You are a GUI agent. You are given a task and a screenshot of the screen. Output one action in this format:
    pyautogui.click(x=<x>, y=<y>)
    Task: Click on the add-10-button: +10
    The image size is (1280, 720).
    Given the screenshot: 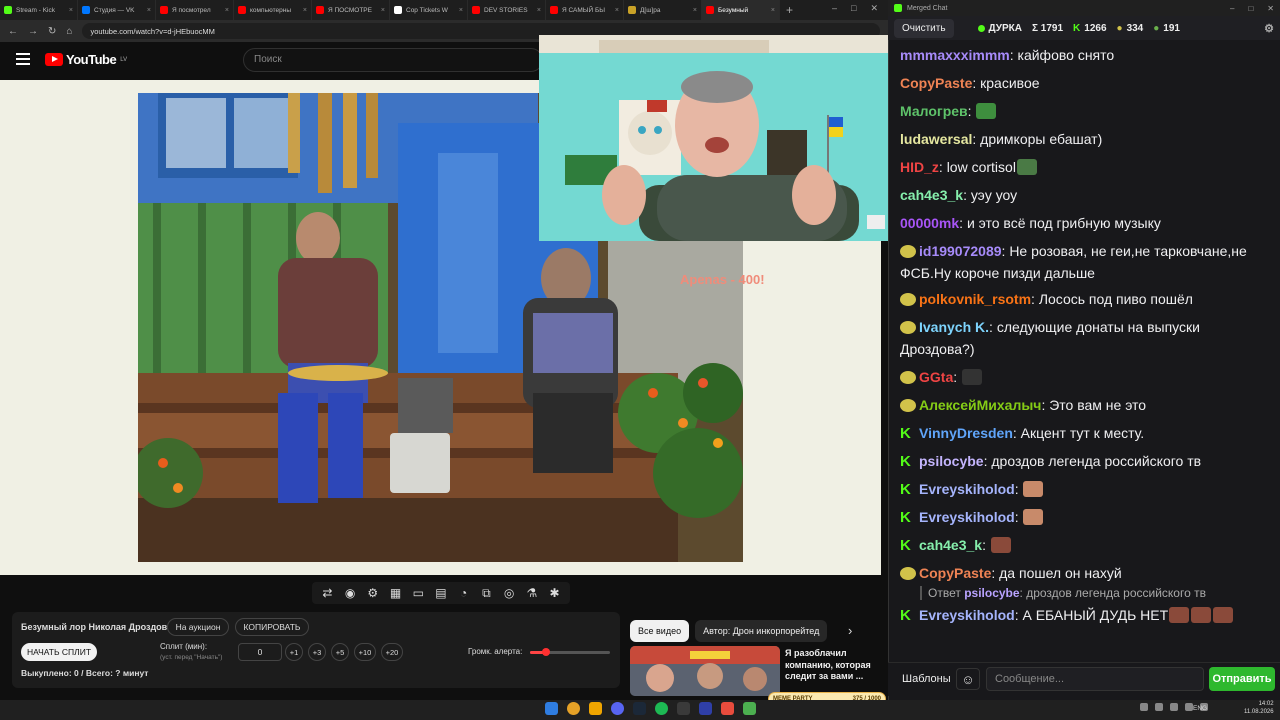 What is the action you would take?
    pyautogui.click(x=365, y=652)
    